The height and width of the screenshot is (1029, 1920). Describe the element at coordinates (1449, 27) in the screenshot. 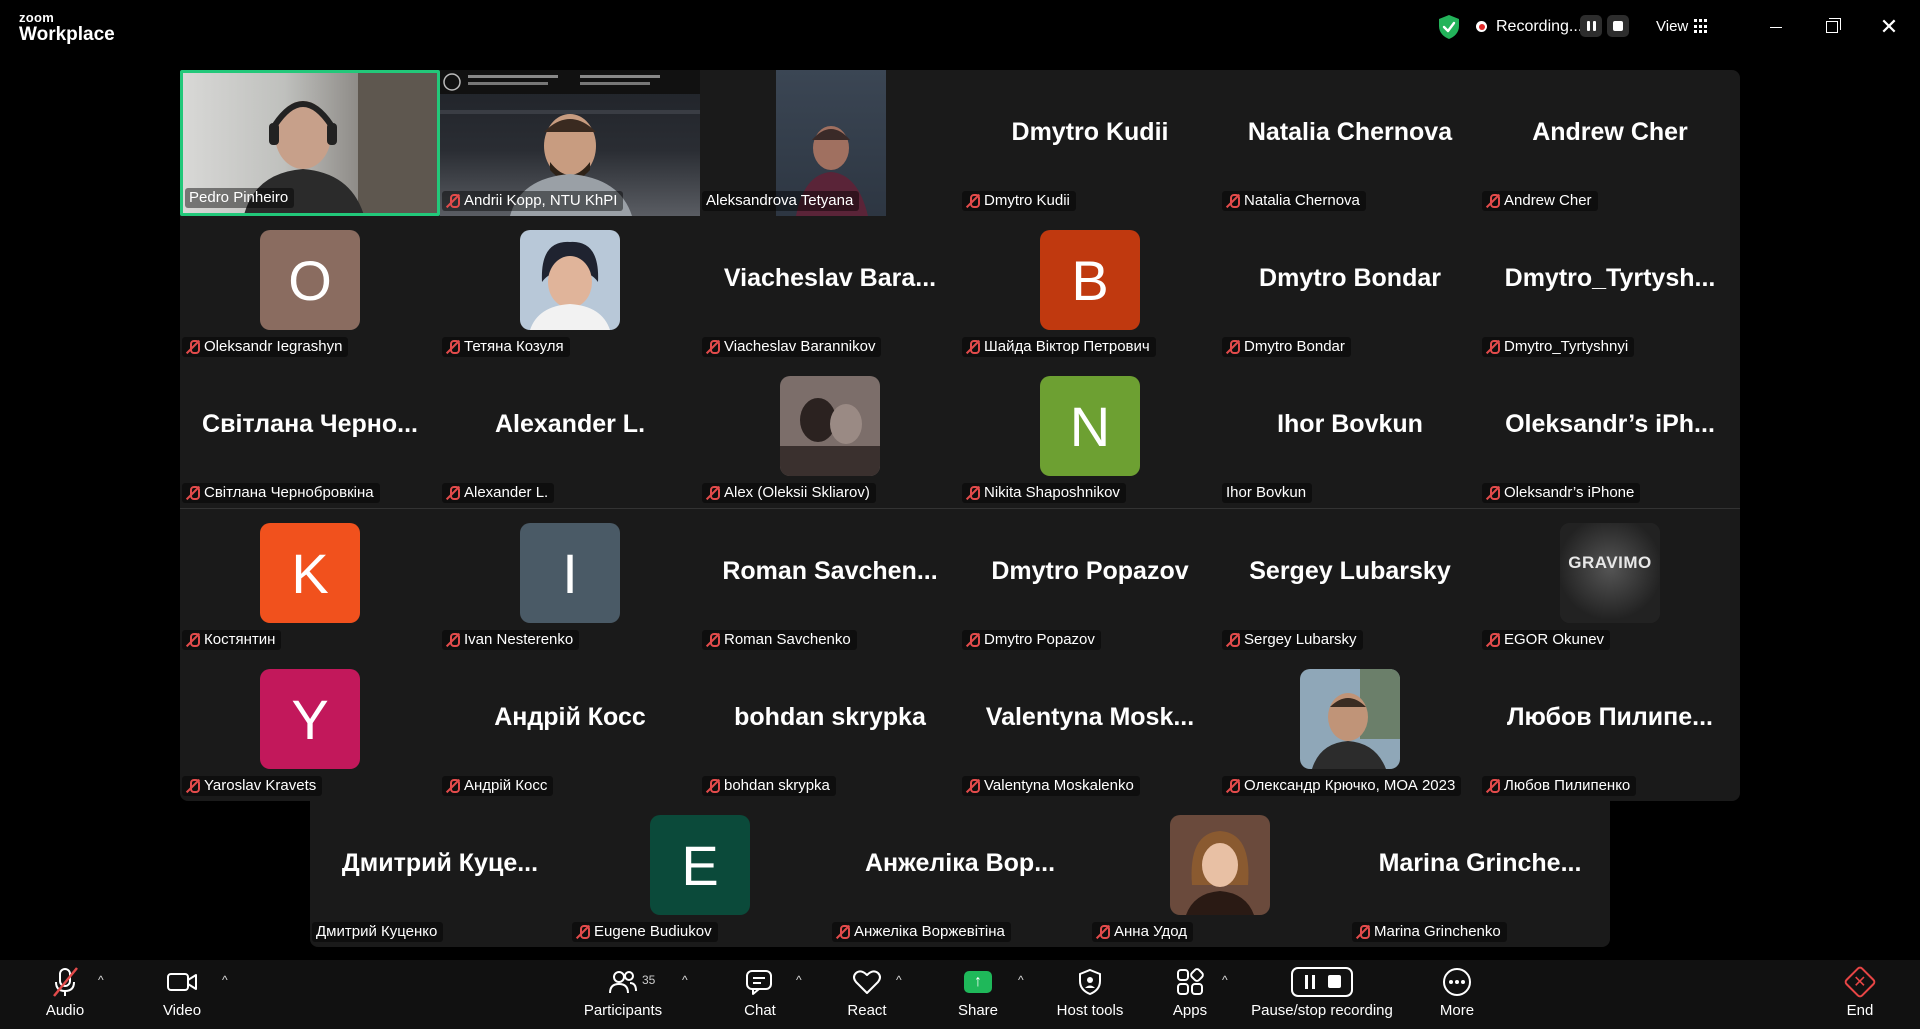

I see `encryption-shield-icon` at that location.